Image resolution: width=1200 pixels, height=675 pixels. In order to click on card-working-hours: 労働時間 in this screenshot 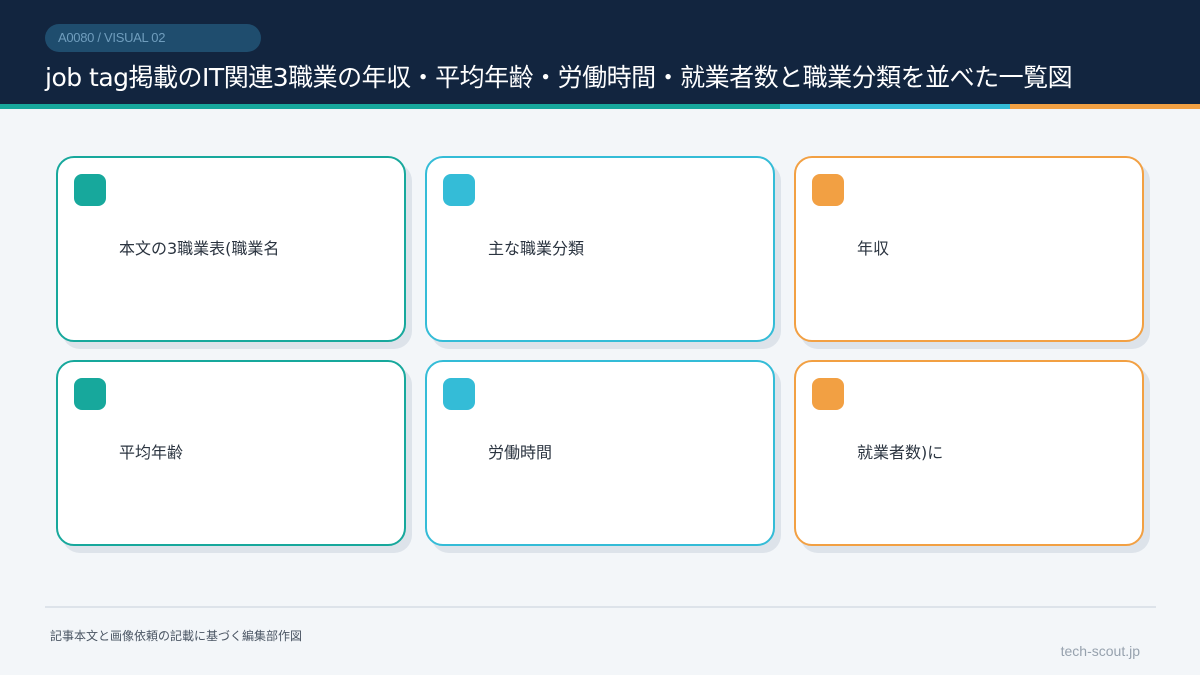, I will do `click(600, 453)`.